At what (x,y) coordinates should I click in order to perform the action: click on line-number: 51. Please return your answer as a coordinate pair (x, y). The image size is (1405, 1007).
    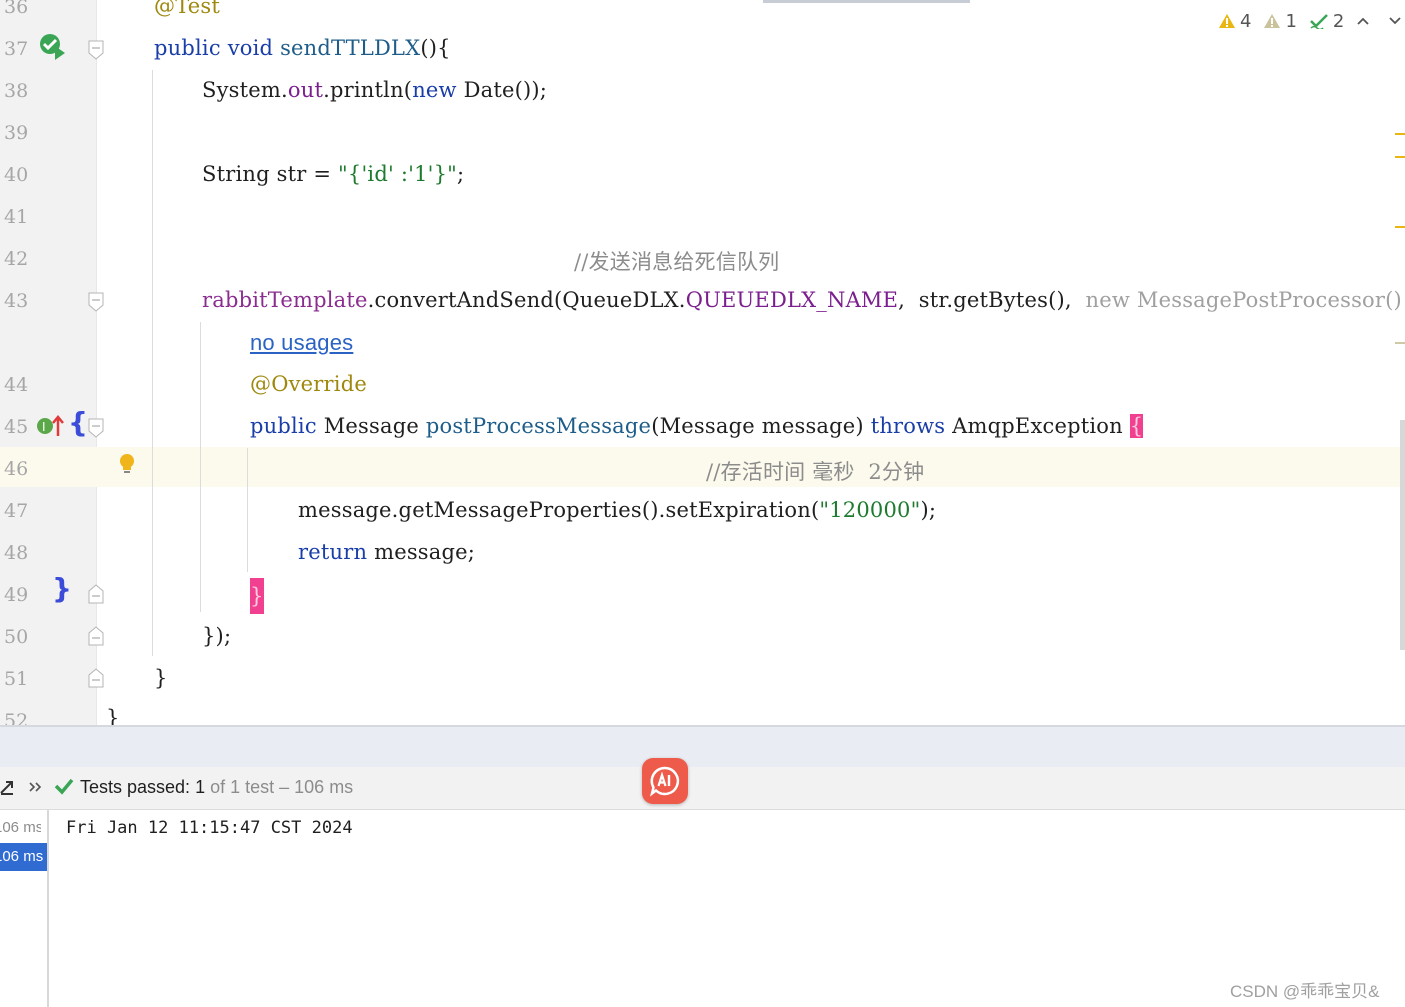
    Looking at the image, I should click on (16, 679).